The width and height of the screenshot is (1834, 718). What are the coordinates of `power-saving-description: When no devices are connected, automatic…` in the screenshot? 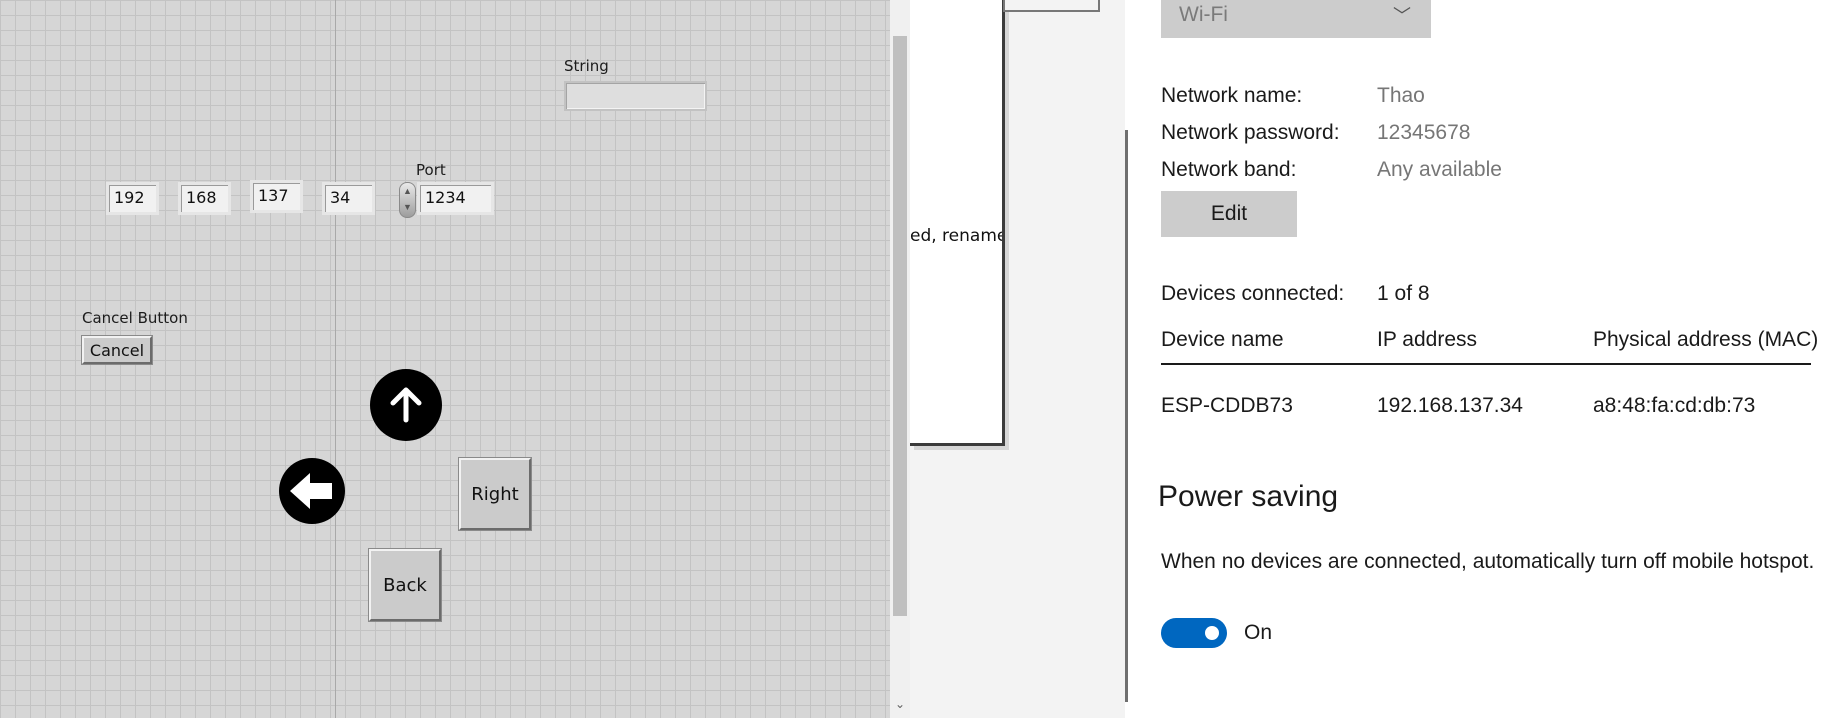 It's located at (1488, 561).